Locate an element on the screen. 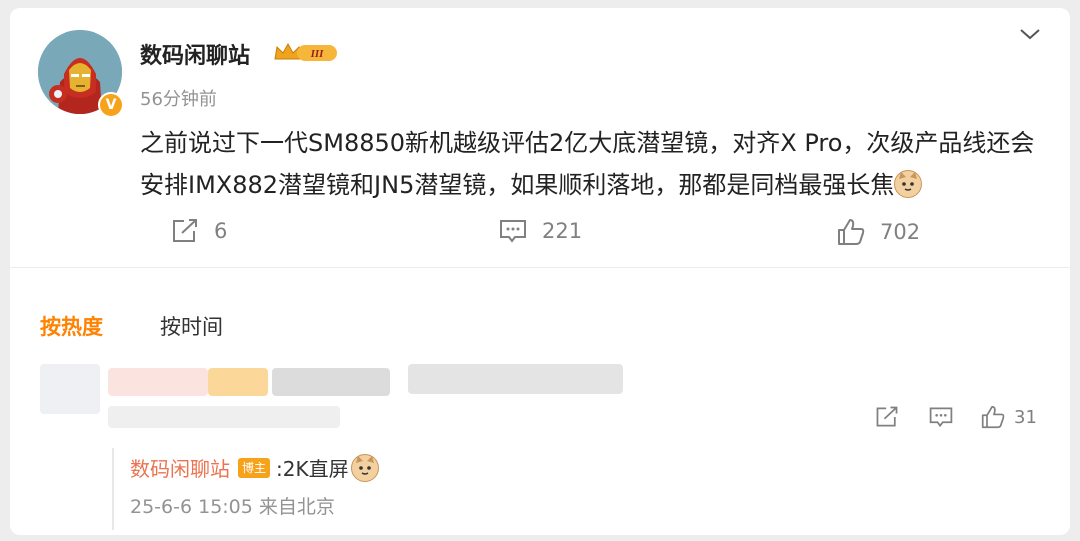  reply-text: :2K直屏 is located at coordinates (312, 469).